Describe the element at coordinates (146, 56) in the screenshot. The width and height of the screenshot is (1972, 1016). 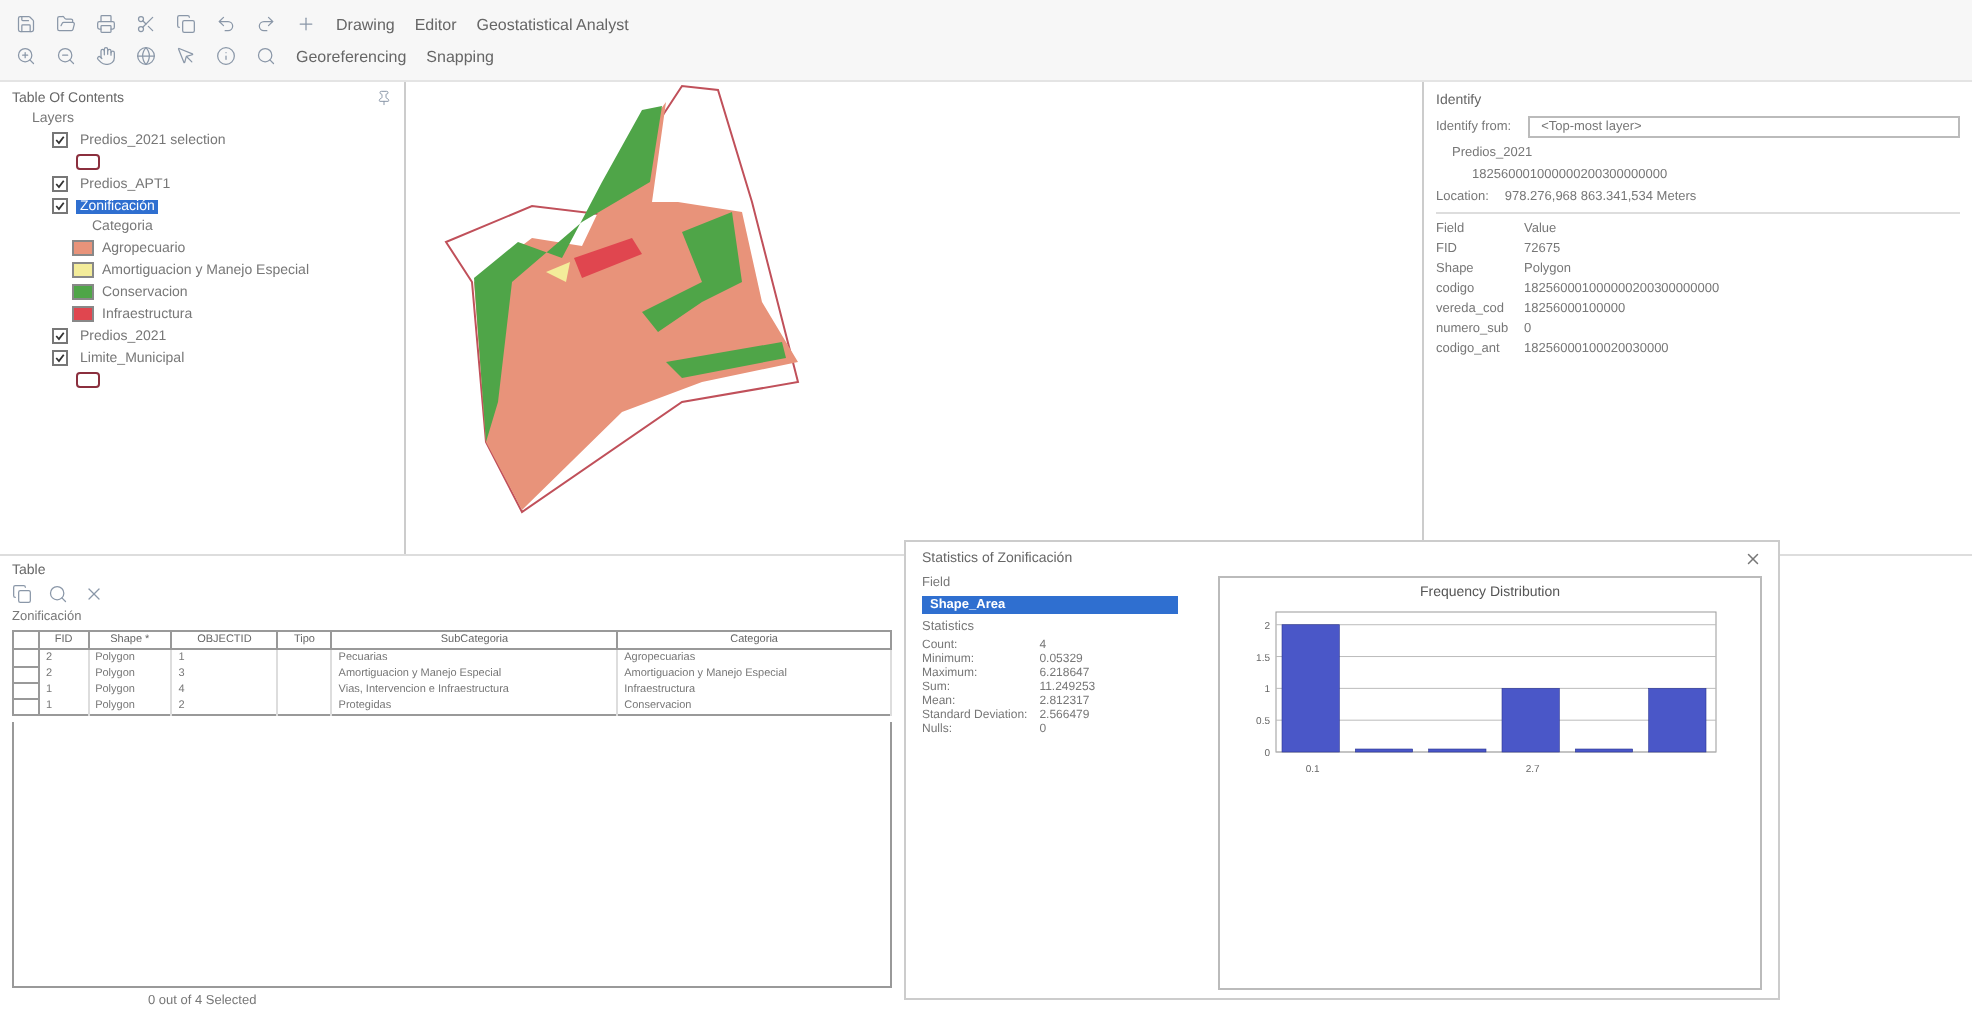
I see `globe-icon` at that location.